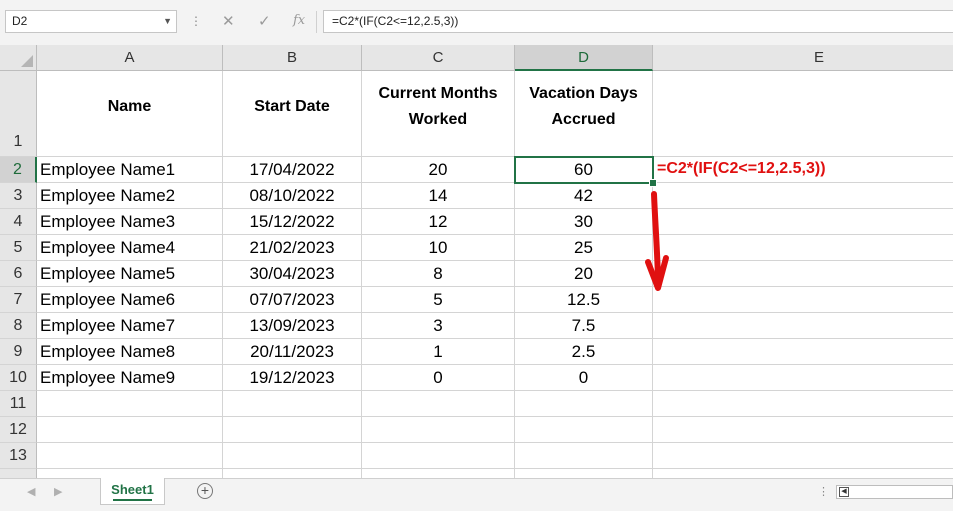  Describe the element at coordinates (584, 378) in the screenshot. I see `cell-d10: 0` at that location.